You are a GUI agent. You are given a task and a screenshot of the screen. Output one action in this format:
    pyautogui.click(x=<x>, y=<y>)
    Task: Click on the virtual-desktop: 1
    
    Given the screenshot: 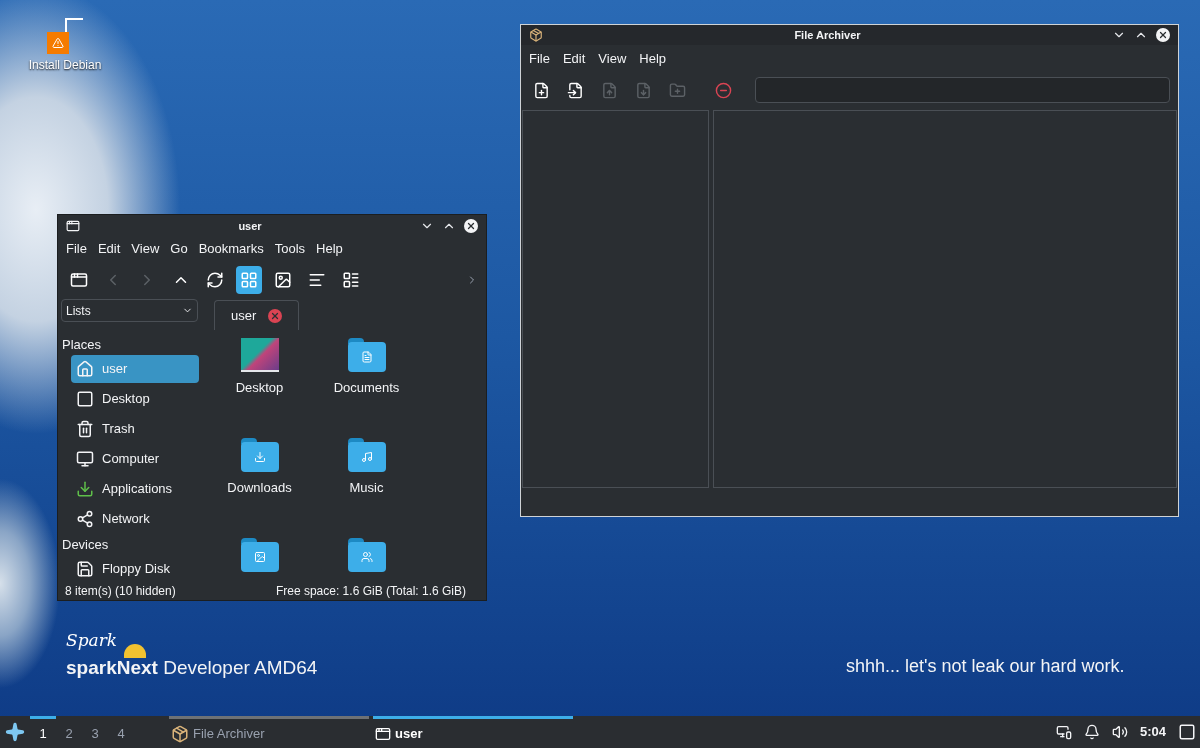 What is the action you would take?
    pyautogui.click(x=43, y=732)
    